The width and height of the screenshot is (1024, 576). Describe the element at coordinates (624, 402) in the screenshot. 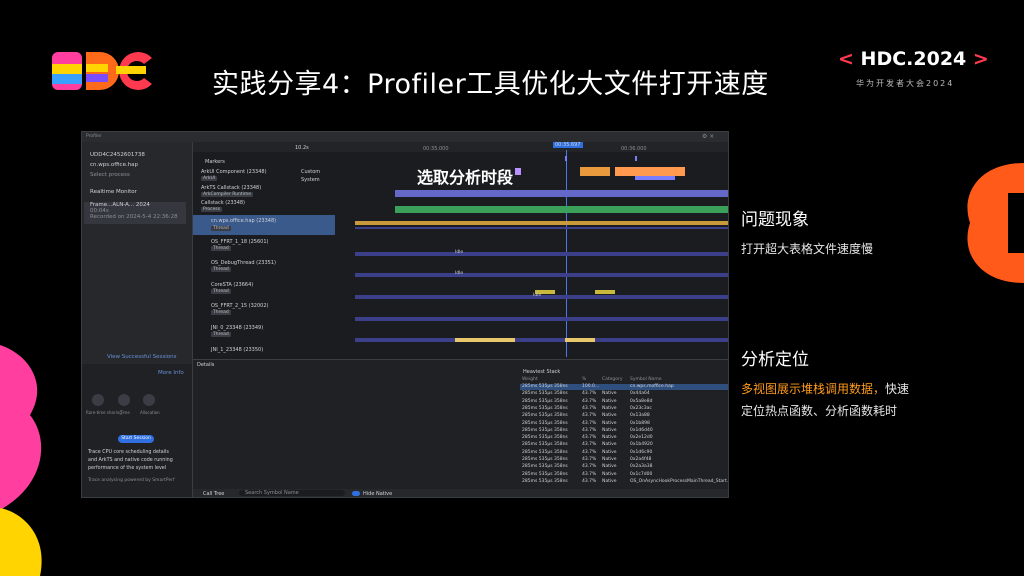

I see `table-row: 285ms 535μs 358ns 43.7% Native 0x5a8e8d` at that location.